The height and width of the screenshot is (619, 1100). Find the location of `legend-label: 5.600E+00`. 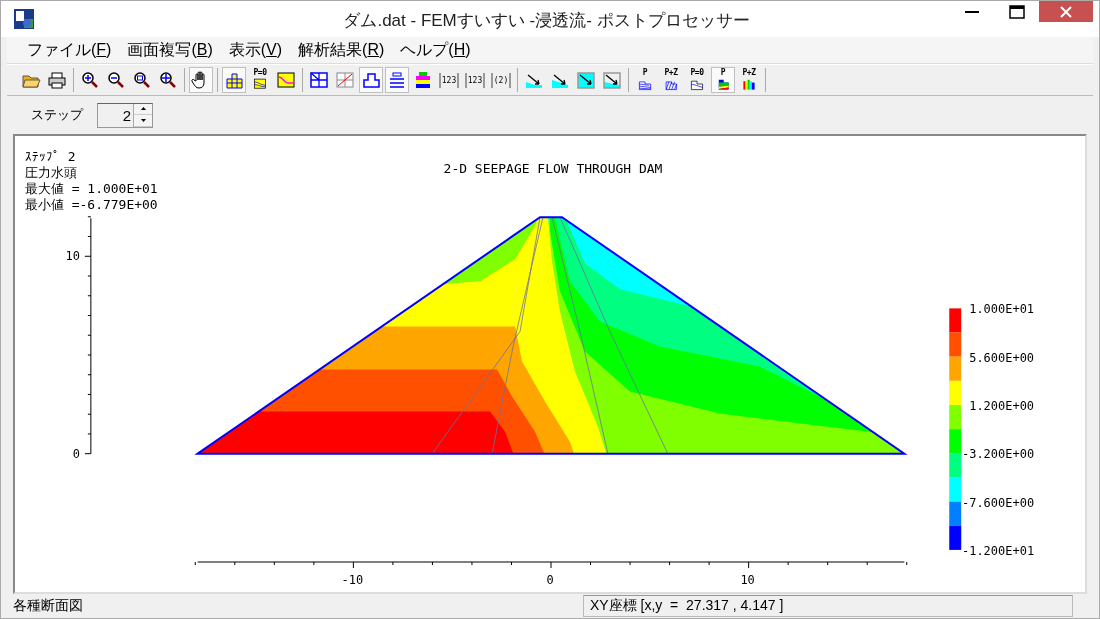

legend-label: 5.600E+00 is located at coordinates (1002, 357).